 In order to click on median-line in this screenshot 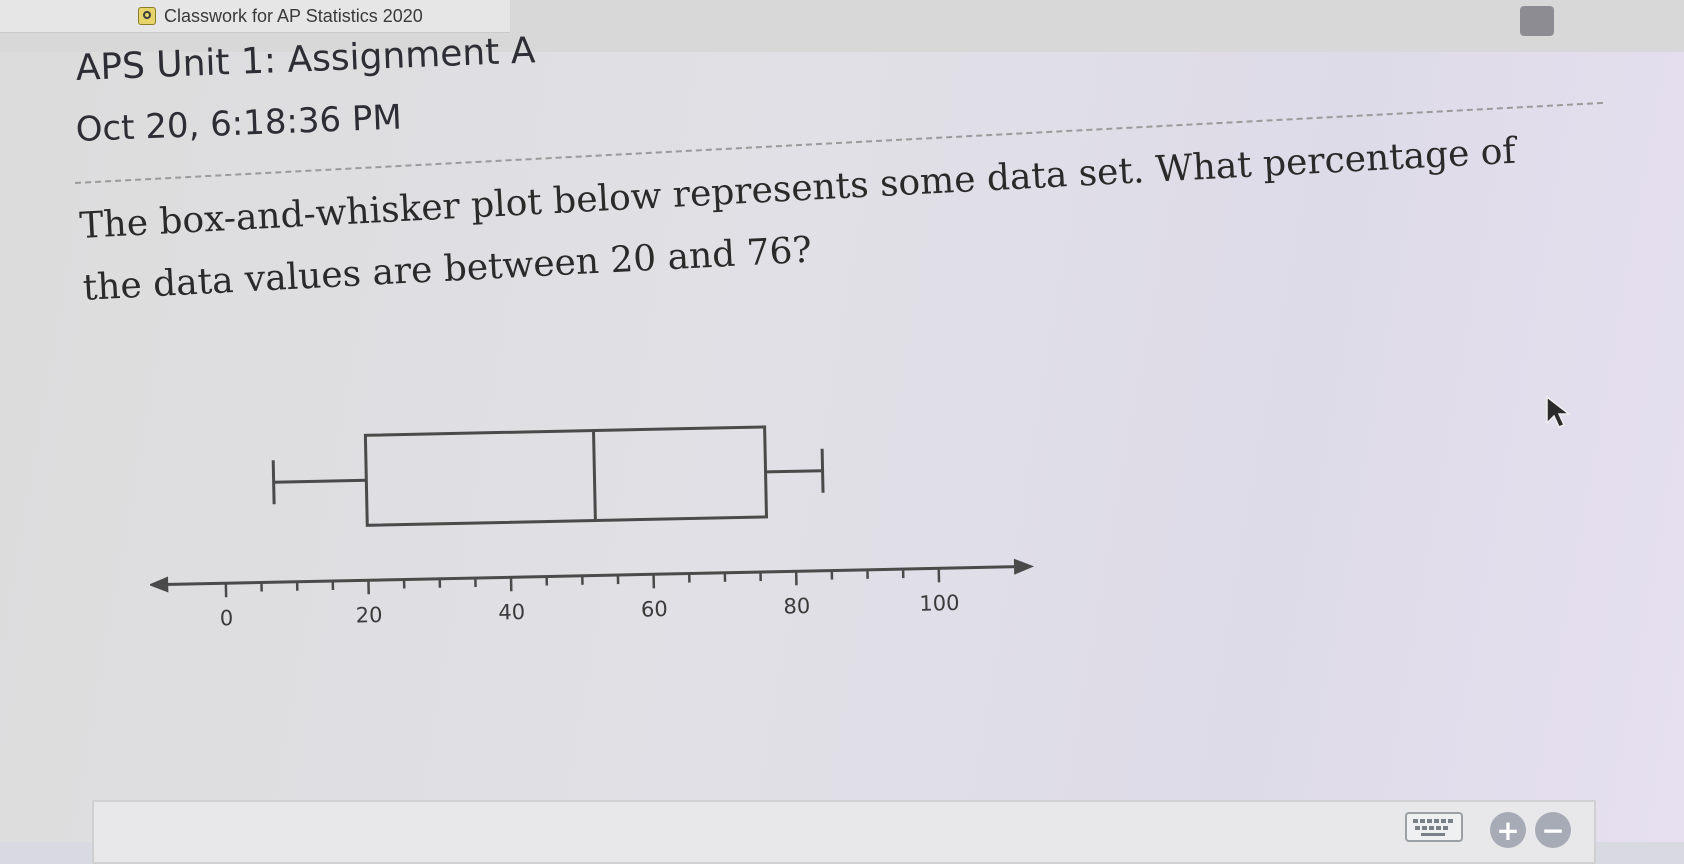, I will do `click(595, 476)`.